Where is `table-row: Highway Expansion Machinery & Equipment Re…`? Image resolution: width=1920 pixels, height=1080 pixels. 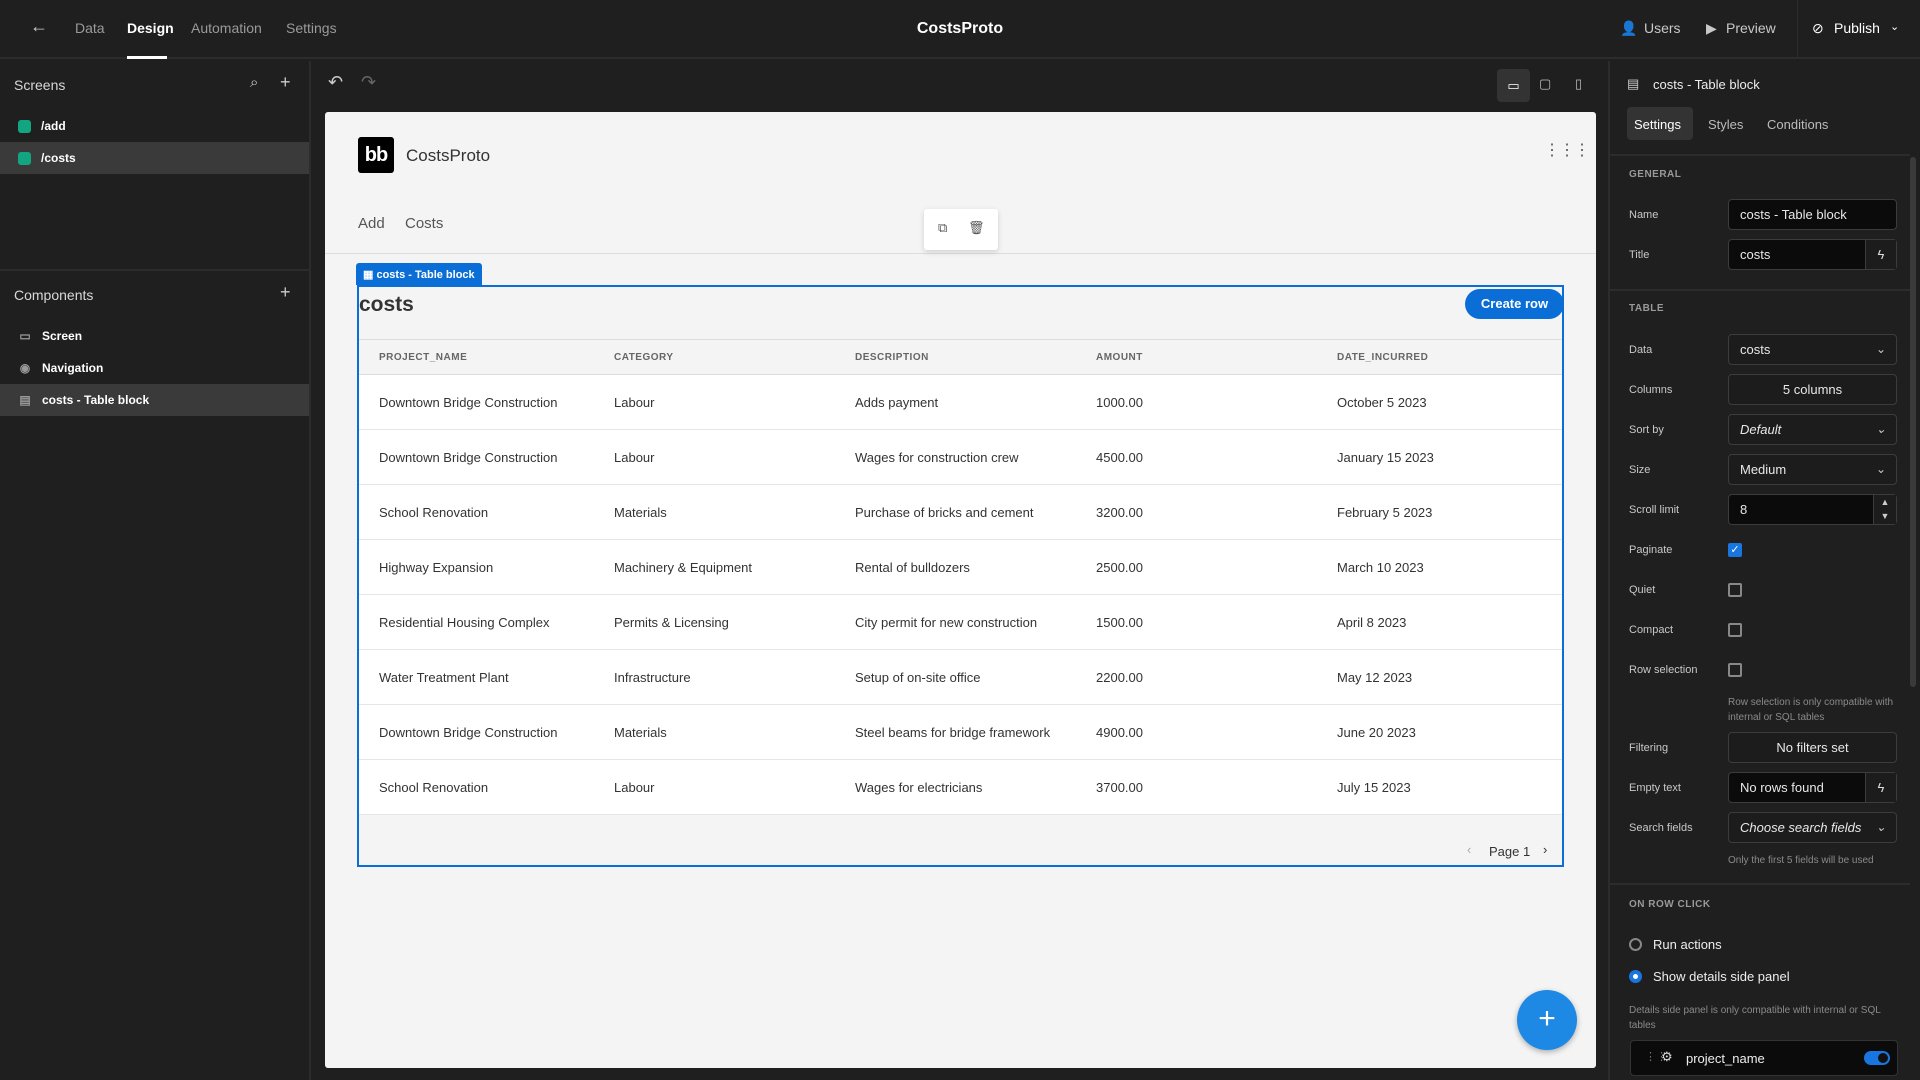
table-row: Highway Expansion Machinery & Equipment Re… is located at coordinates (960, 567).